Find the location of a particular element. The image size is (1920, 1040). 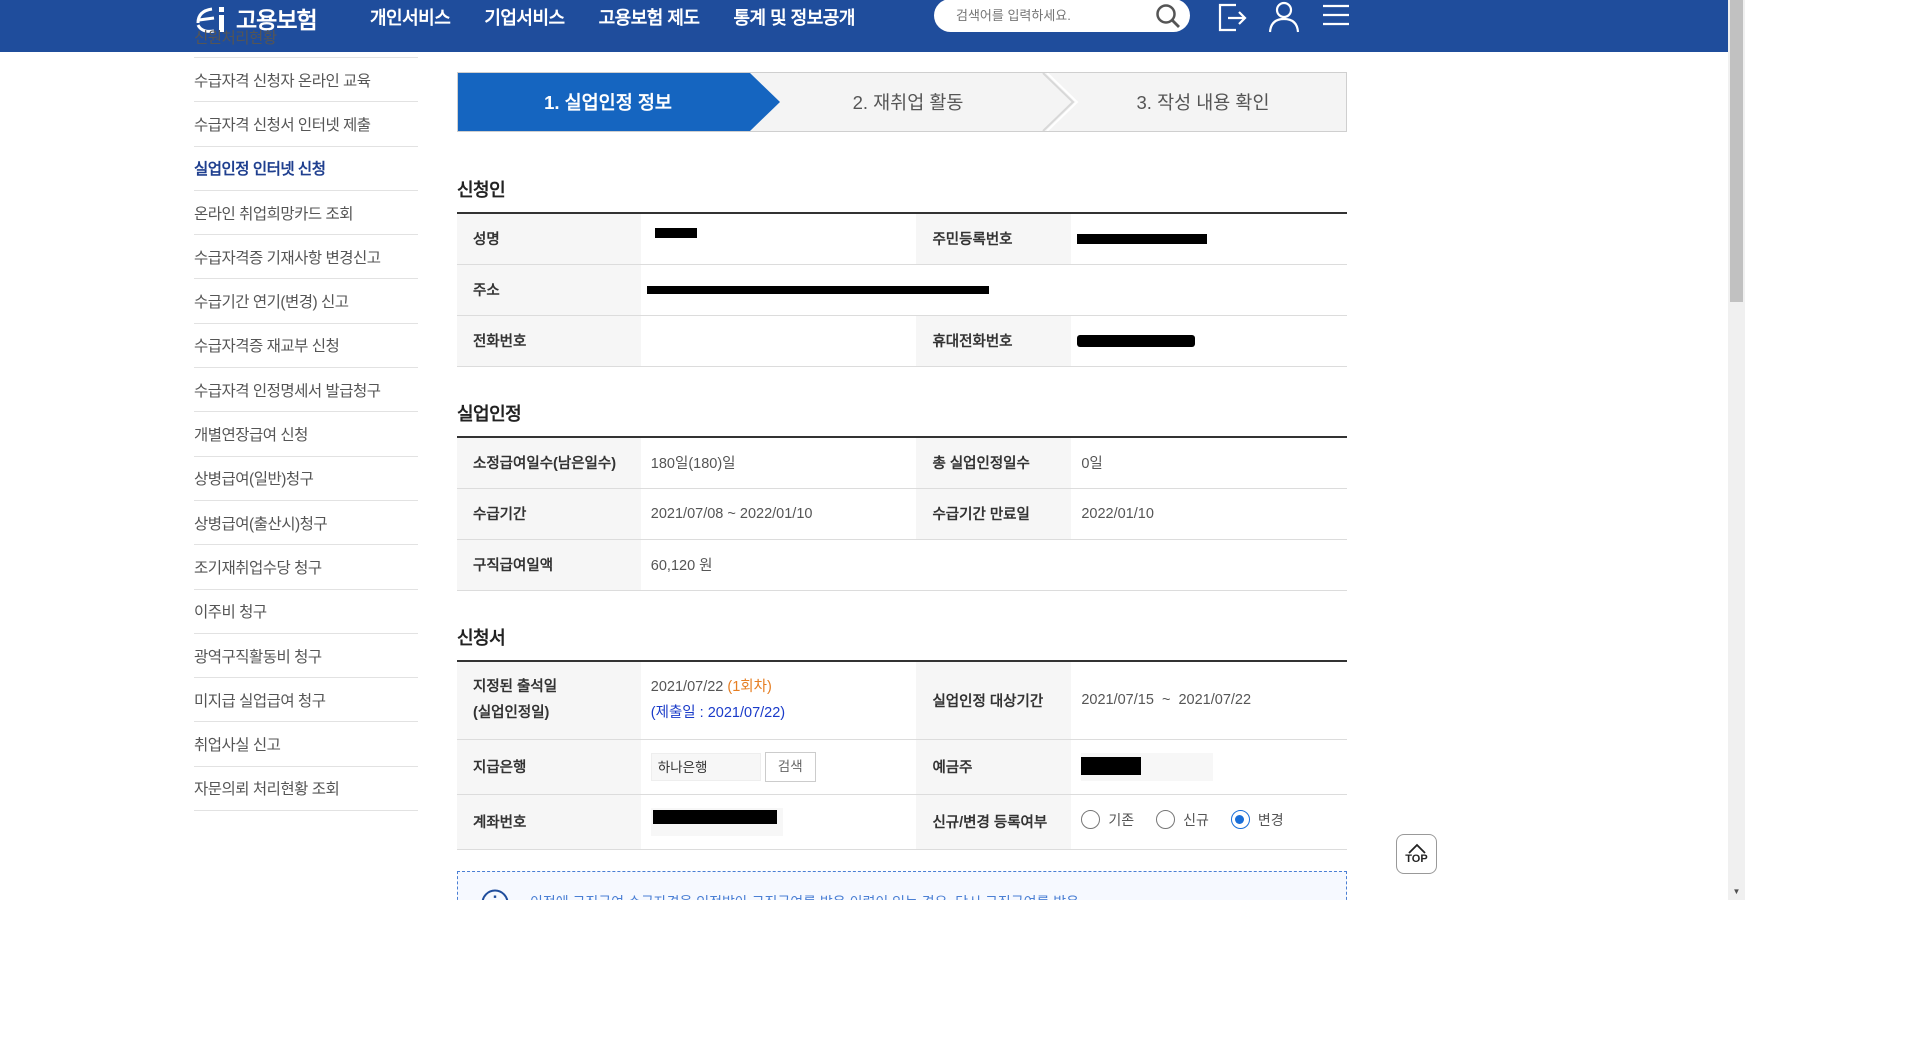

search-icon is located at coordinates (1168, 16).